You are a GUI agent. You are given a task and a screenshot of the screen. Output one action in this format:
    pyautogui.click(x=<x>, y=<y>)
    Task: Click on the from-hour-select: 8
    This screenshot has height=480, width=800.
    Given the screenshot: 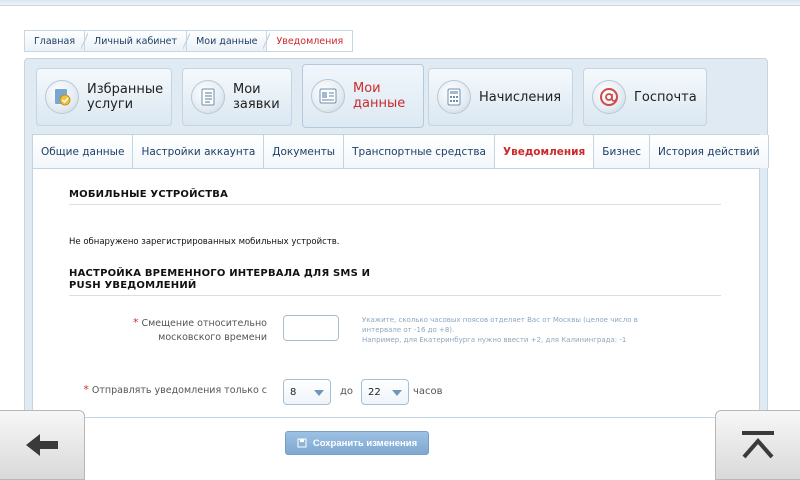 What is the action you would take?
    pyautogui.click(x=307, y=392)
    